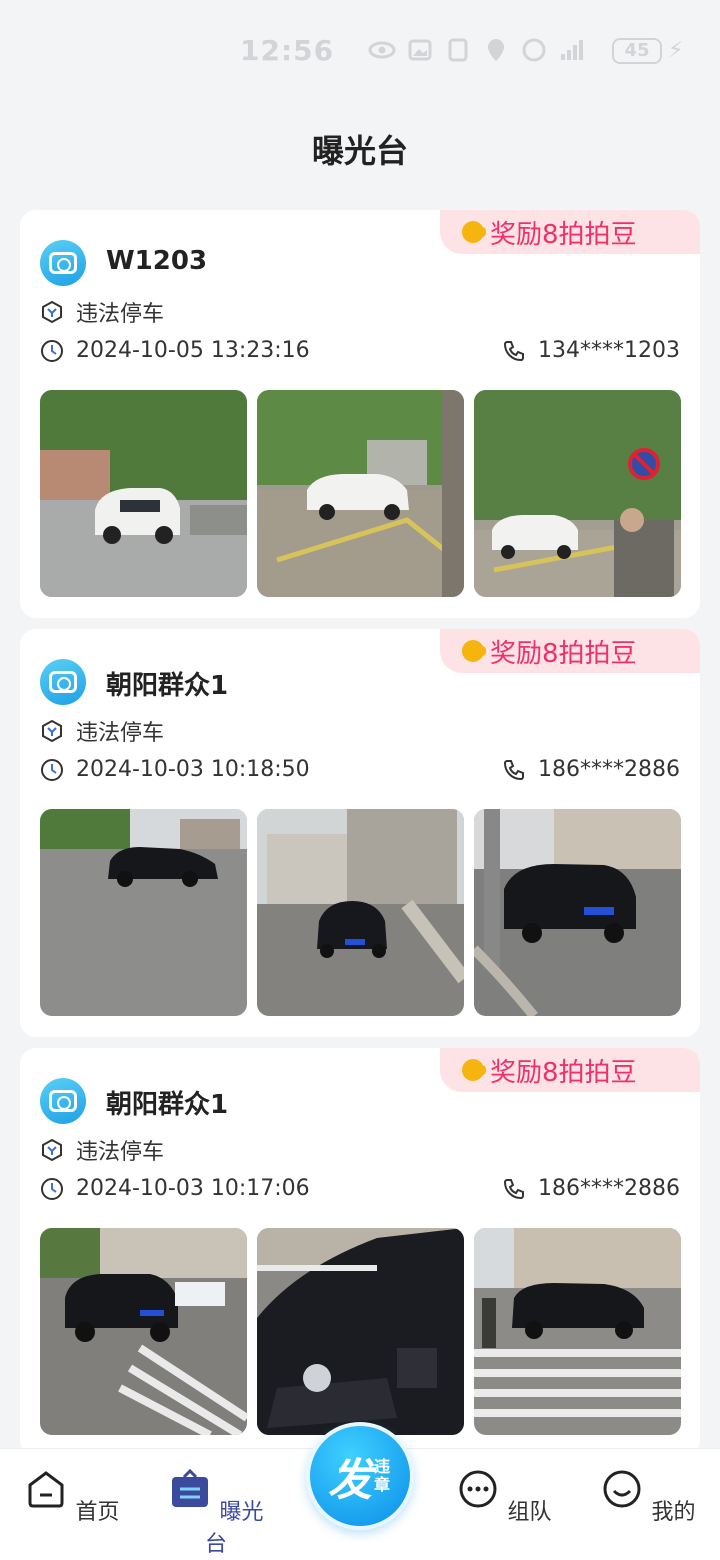 The width and height of the screenshot is (720, 1560). Describe the element at coordinates (360, 350) in the screenshot. I see `meta-row: 2024-10-05 13:23:16 134****1203` at that location.